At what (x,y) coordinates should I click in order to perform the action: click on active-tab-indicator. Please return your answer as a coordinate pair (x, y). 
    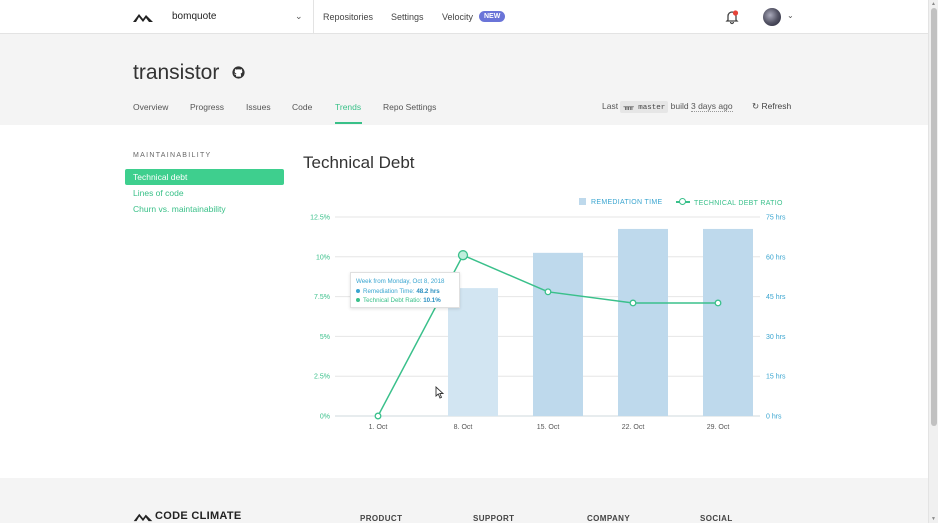
    Looking at the image, I should click on (348, 123).